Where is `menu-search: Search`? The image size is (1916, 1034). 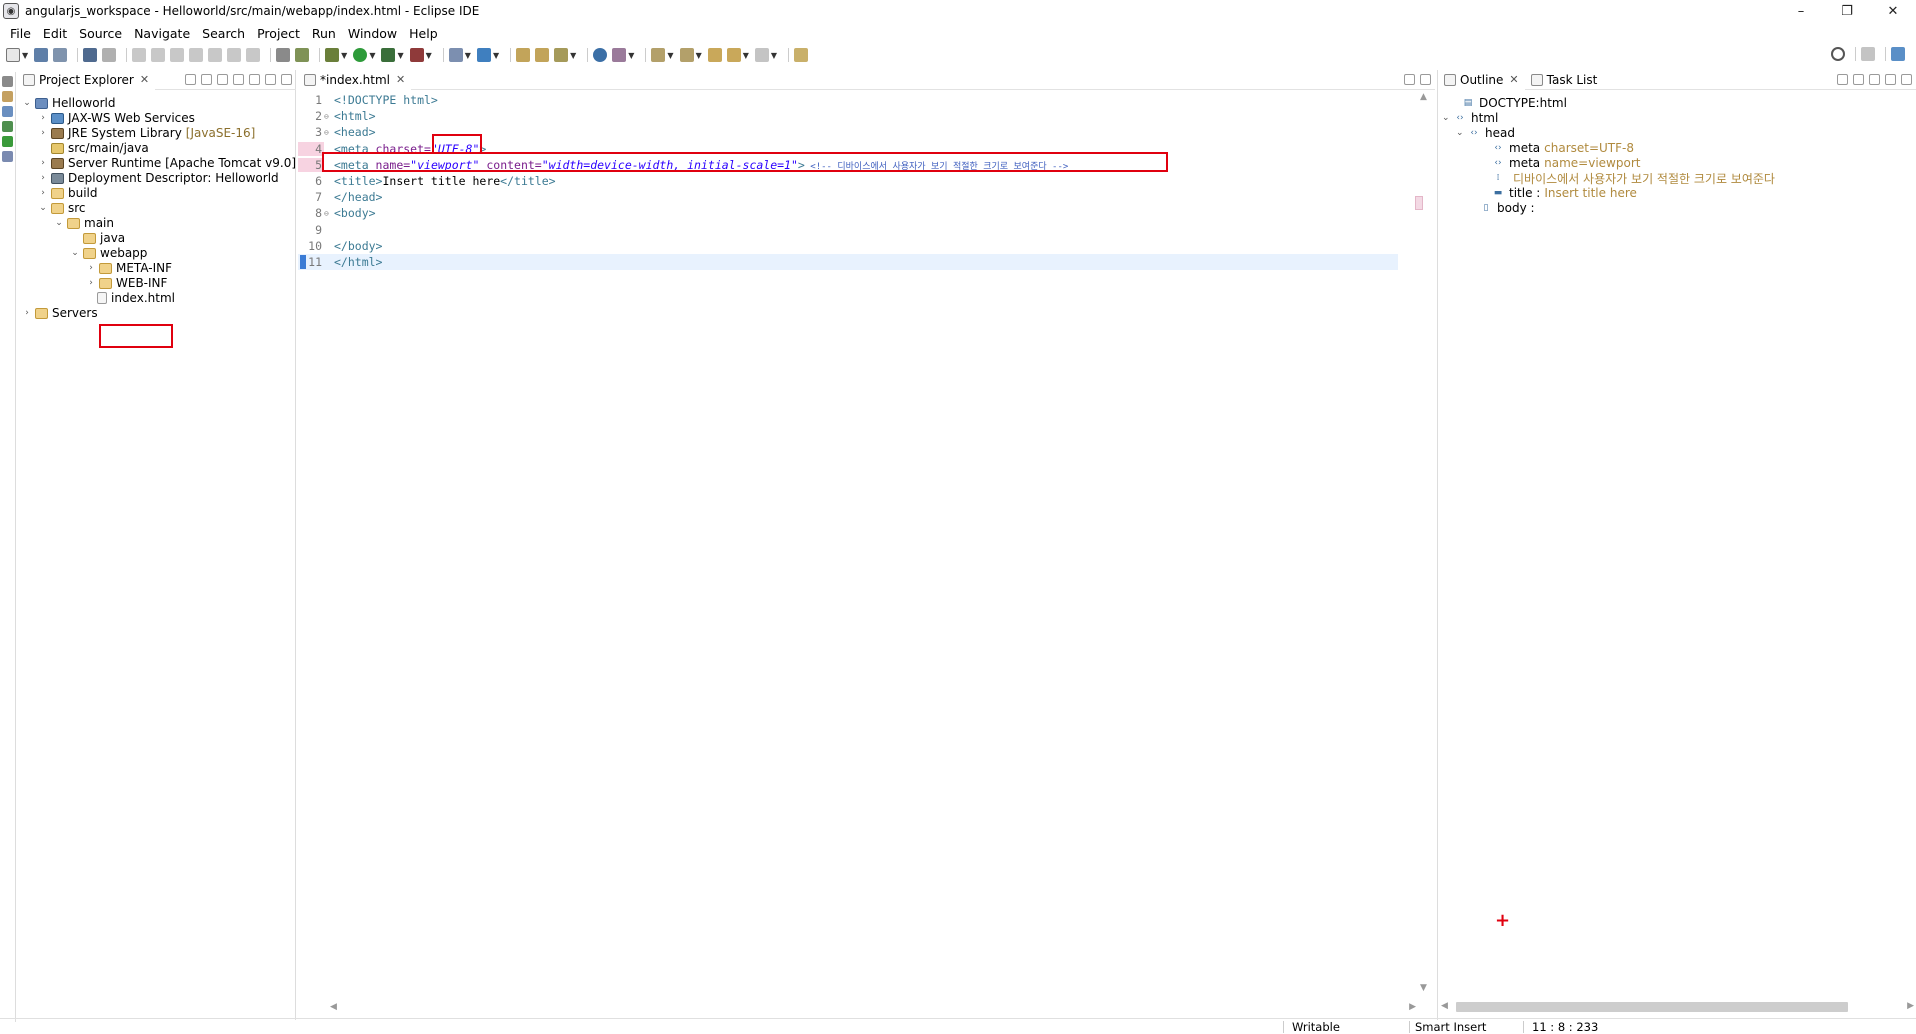
menu-search: Search is located at coordinates (223, 33).